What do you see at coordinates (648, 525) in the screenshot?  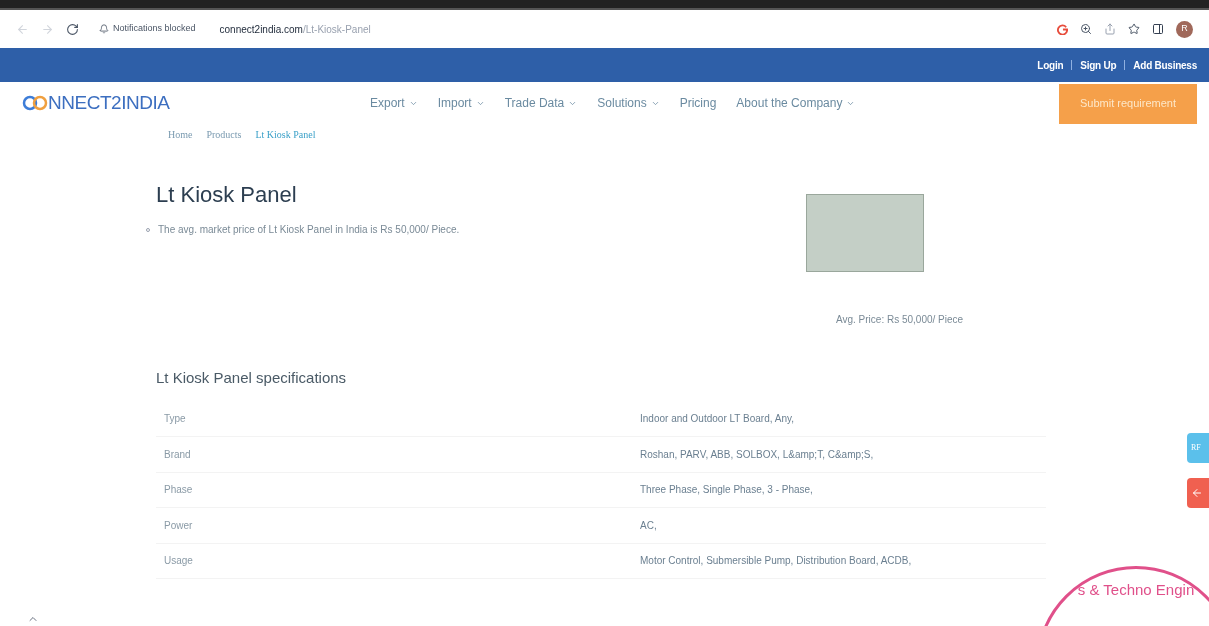 I see `spec-value: AC,` at bounding box center [648, 525].